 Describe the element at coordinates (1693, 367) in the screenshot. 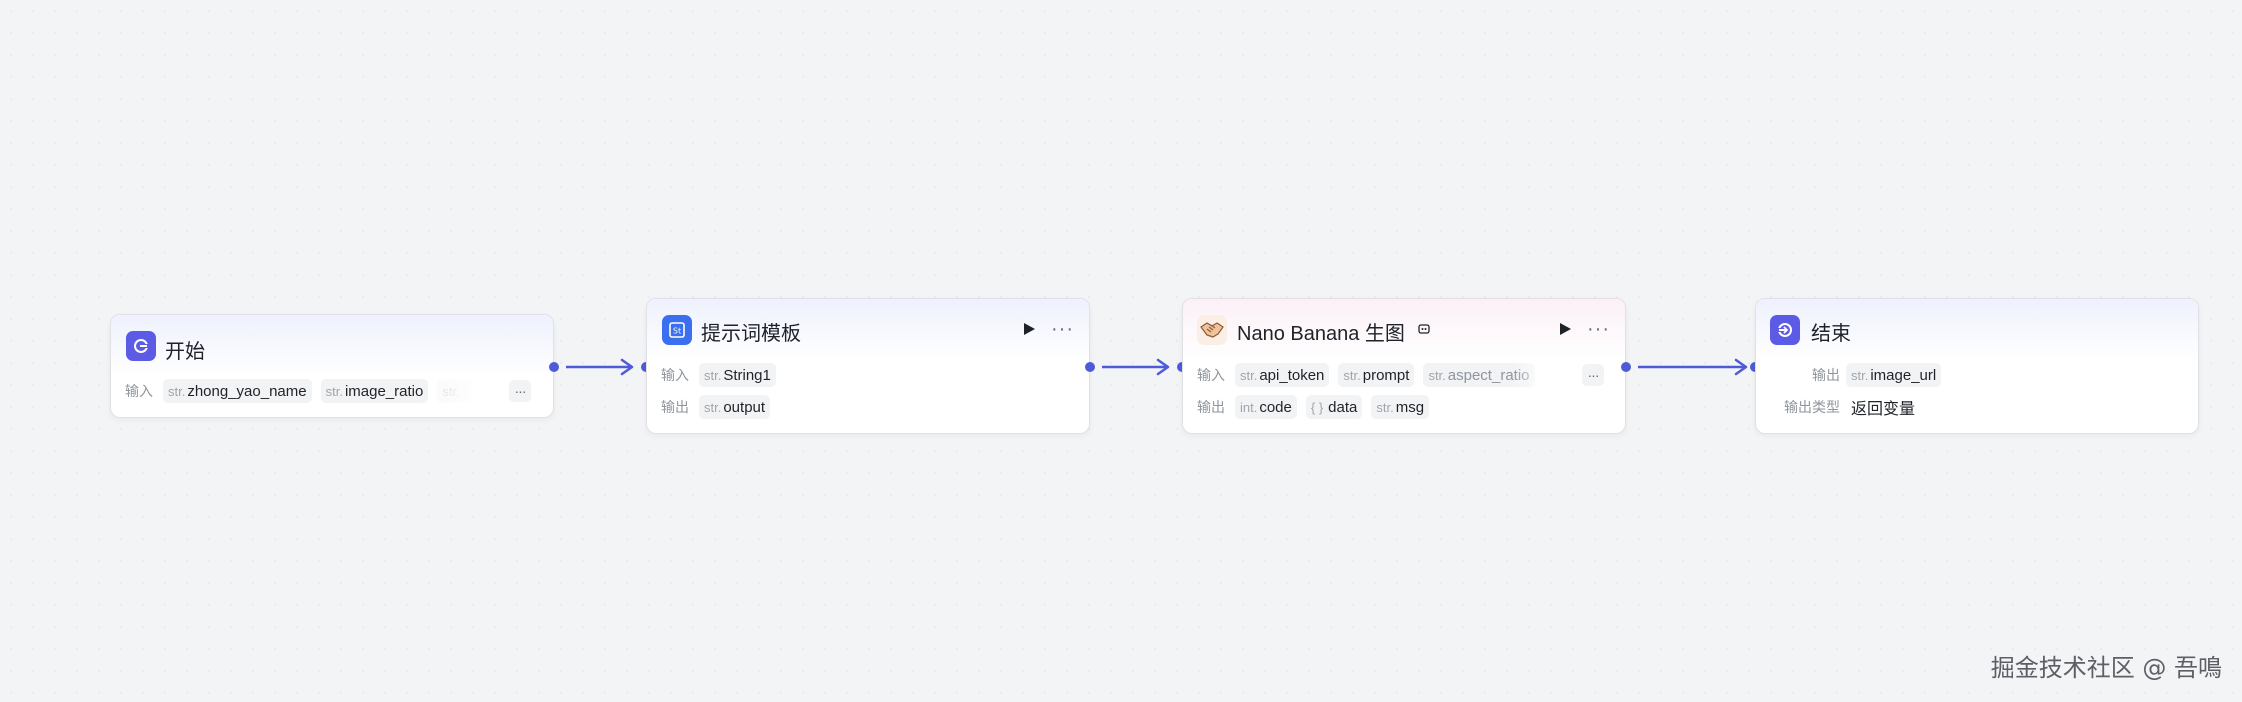

I see `edge-nanobanana-to-end` at that location.